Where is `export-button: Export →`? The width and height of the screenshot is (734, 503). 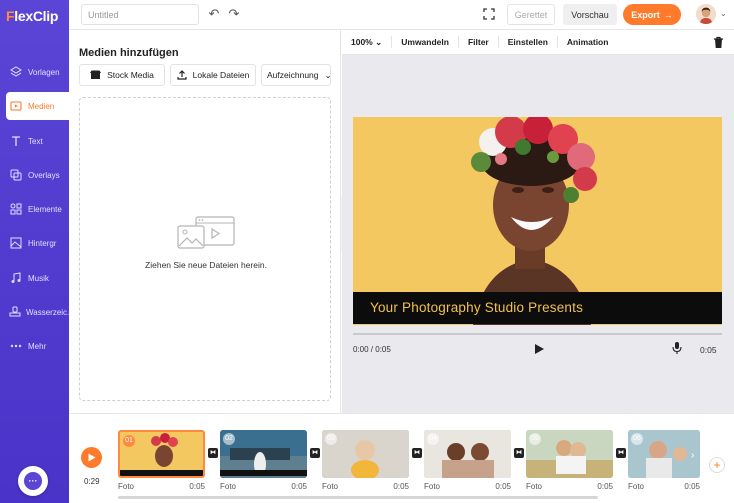 export-button: Export → is located at coordinates (652, 14).